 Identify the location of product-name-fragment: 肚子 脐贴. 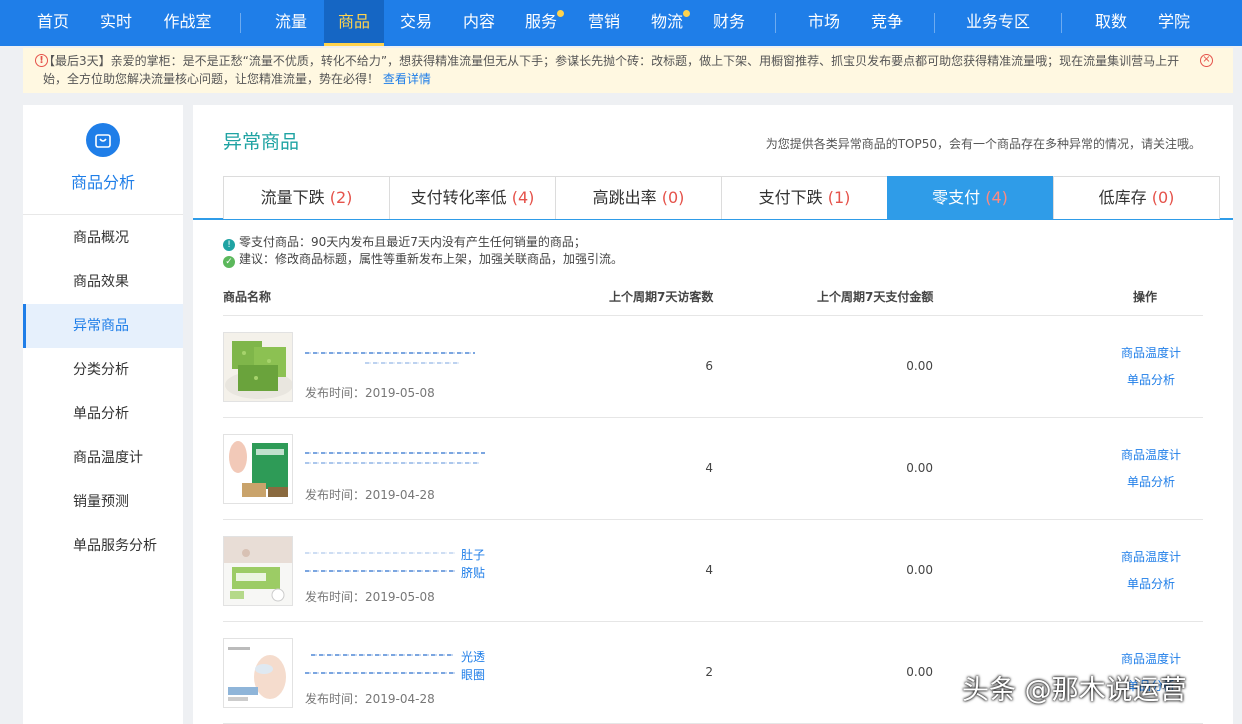
(473, 564).